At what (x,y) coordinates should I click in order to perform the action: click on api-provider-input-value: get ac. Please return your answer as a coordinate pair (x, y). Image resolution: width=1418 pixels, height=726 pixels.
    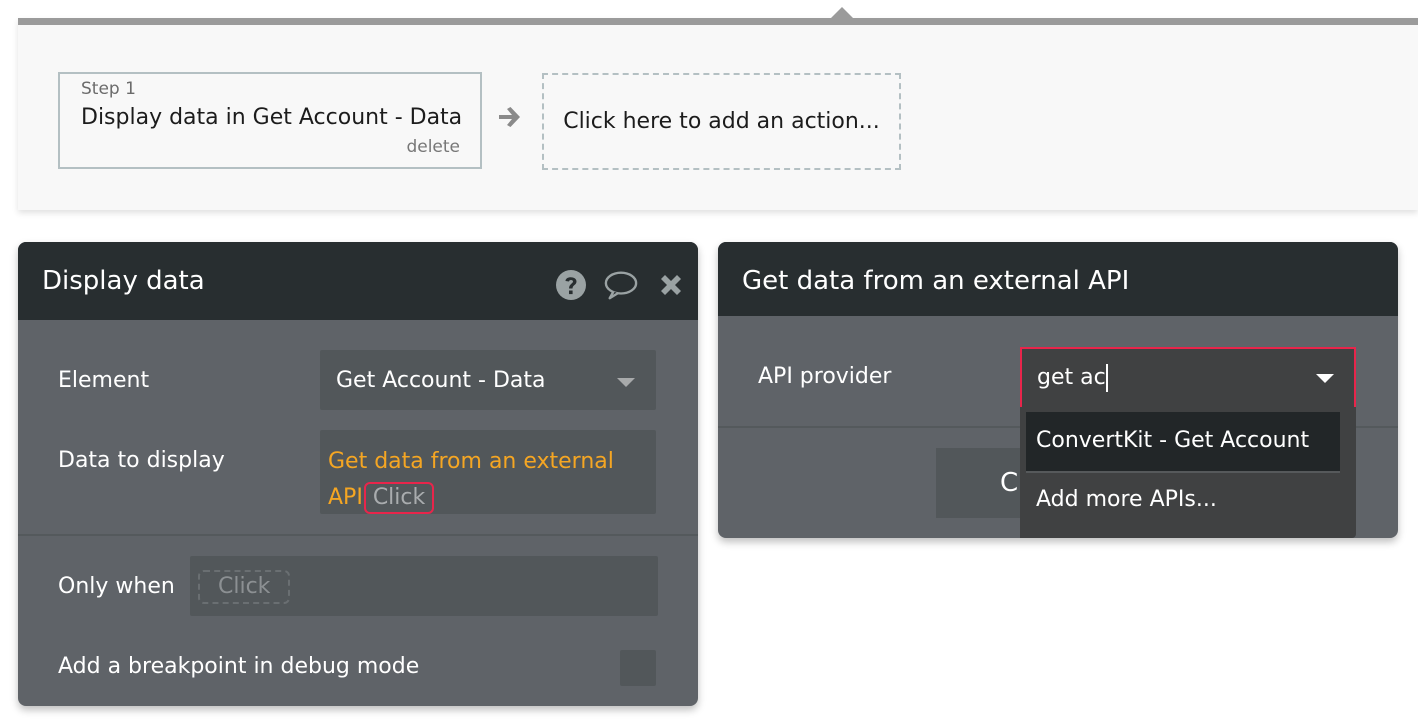
    Looking at the image, I should click on (1071, 377).